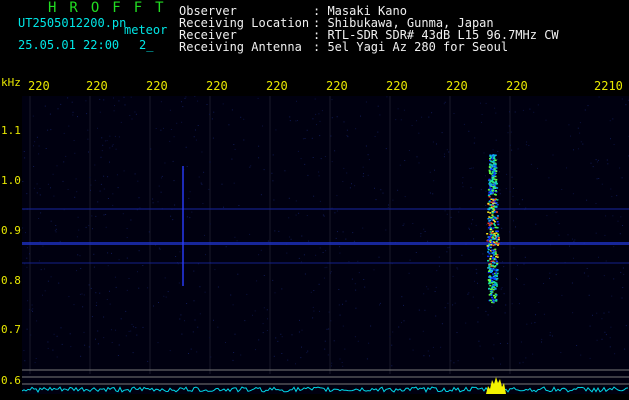  Describe the element at coordinates (11, 380) in the screenshot. I see `y-tick-label: 0.6` at that location.